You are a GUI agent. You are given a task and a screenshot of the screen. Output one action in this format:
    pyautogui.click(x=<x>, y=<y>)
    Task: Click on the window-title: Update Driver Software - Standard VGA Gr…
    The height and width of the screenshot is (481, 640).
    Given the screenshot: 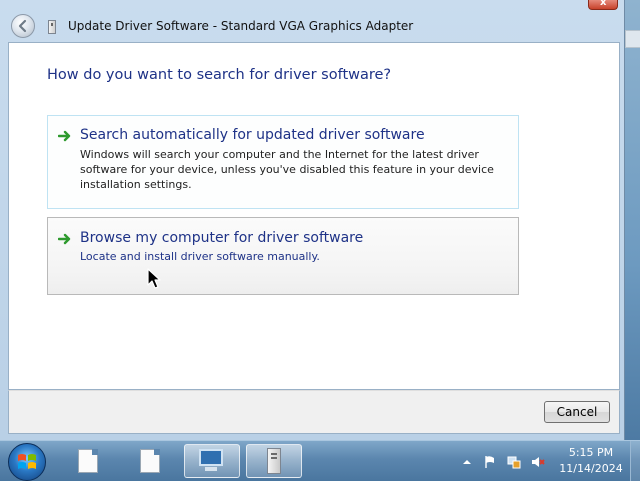 What is the action you would take?
    pyautogui.click(x=241, y=26)
    